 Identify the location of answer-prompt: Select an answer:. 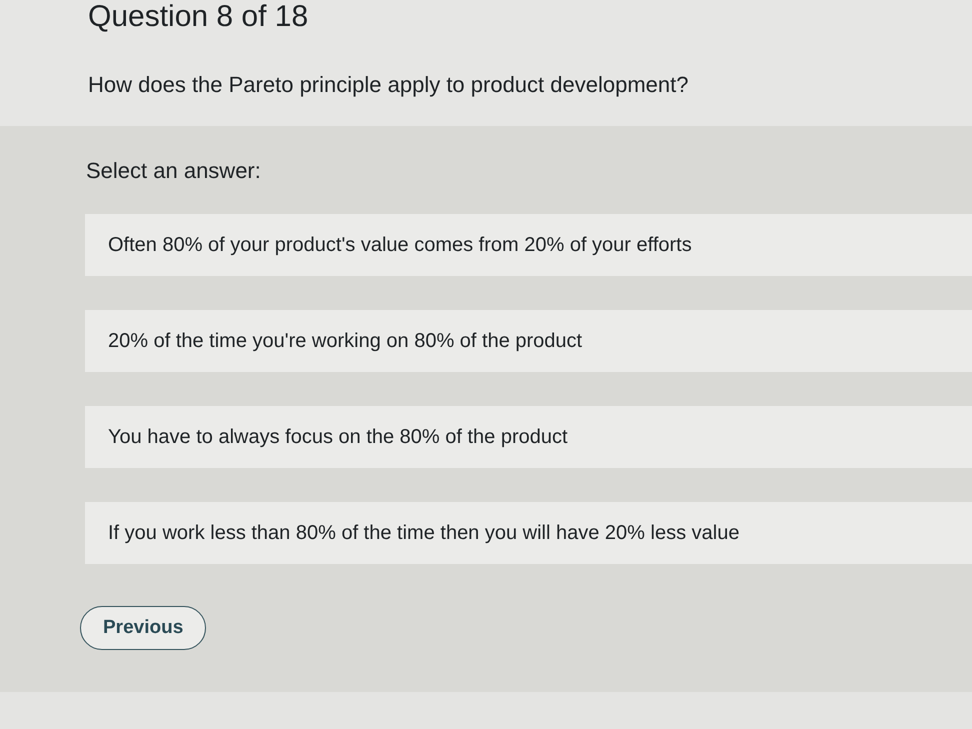
(173, 171).